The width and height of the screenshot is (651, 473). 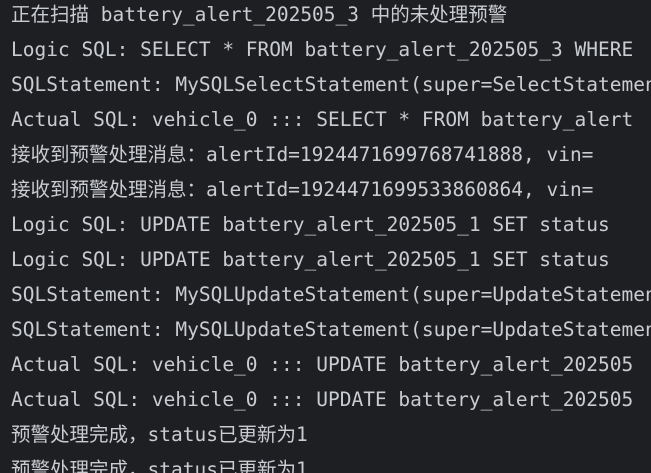 What do you see at coordinates (259, 14) in the screenshot?
I see `console-line: 正在扫描 battery_alert_202505_3 中的未处理预警` at bounding box center [259, 14].